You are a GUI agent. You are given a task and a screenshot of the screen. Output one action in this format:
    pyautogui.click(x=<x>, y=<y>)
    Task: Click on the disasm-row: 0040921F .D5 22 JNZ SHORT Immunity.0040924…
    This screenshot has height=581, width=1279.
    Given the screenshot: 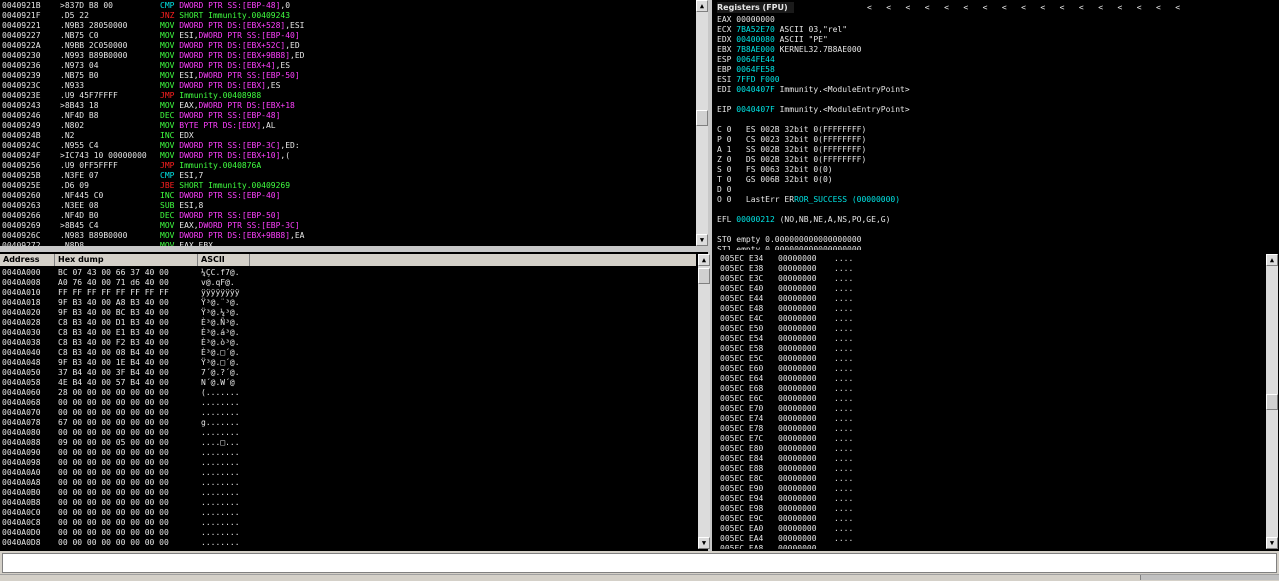 What is the action you would take?
    pyautogui.click(x=347, y=16)
    